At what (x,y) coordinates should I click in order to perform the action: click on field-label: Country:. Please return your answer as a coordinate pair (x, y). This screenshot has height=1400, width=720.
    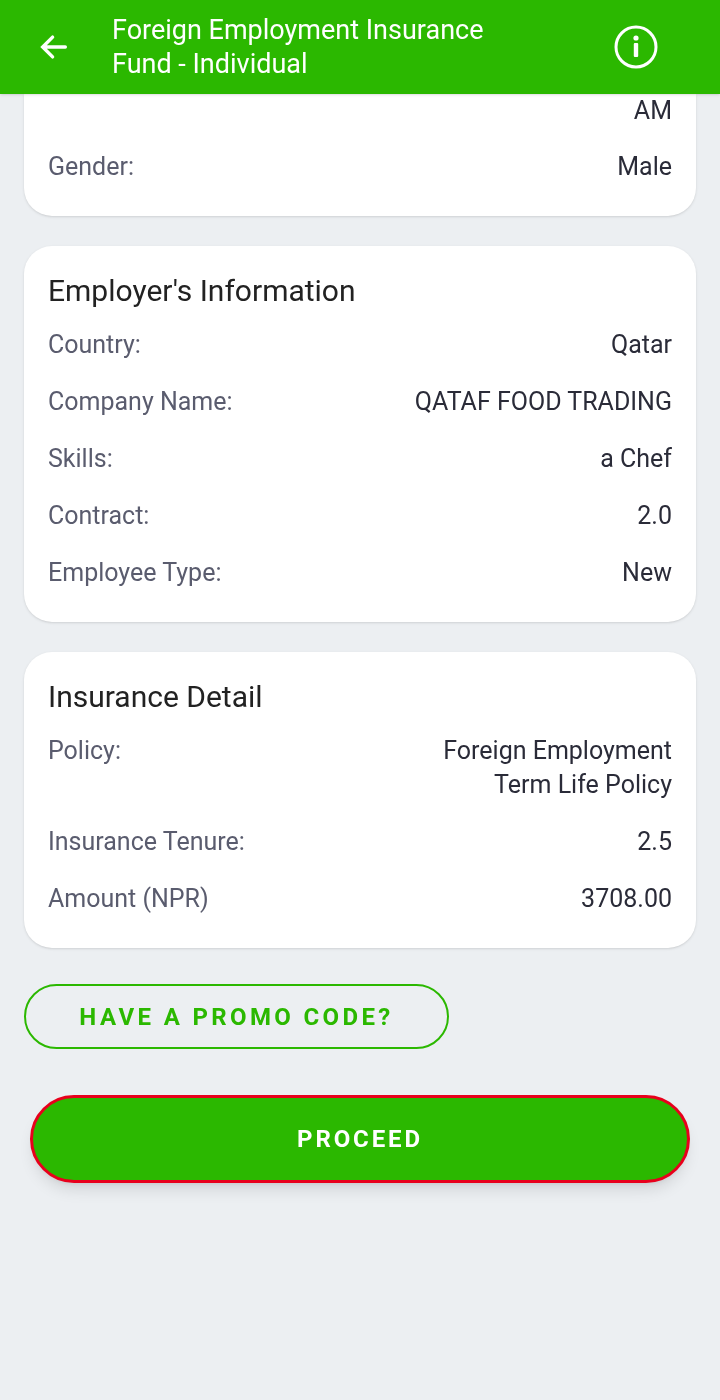
    Looking at the image, I should click on (94, 345).